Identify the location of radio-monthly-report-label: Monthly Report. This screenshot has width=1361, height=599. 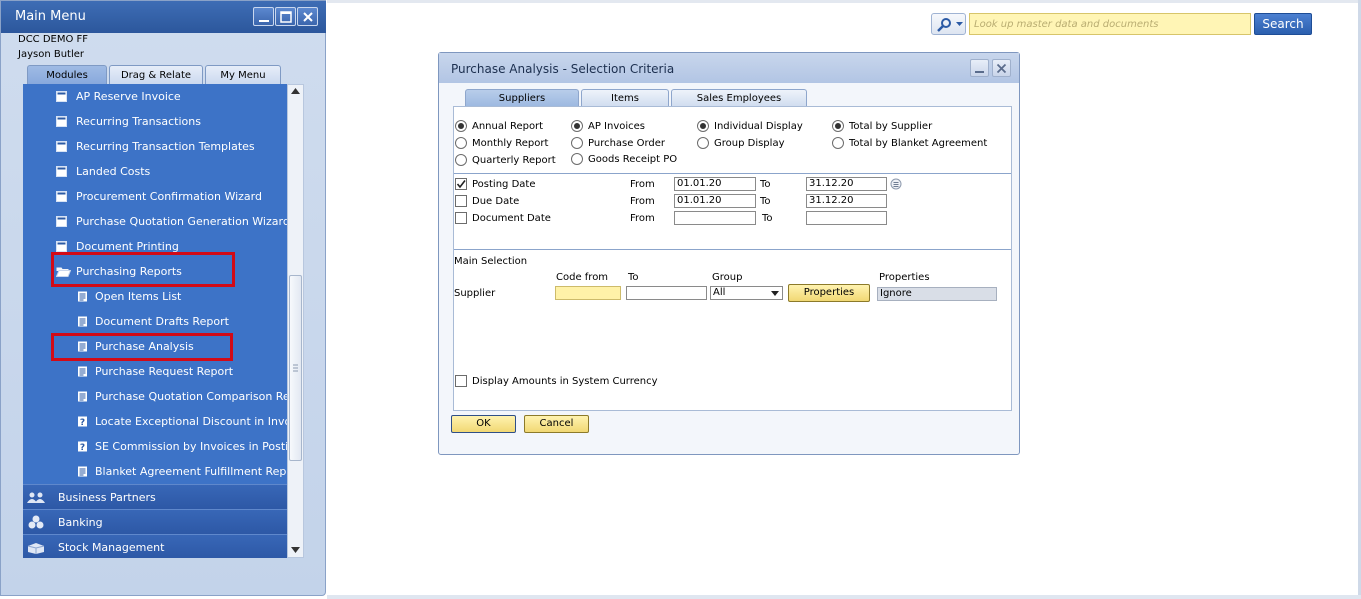
(510, 143).